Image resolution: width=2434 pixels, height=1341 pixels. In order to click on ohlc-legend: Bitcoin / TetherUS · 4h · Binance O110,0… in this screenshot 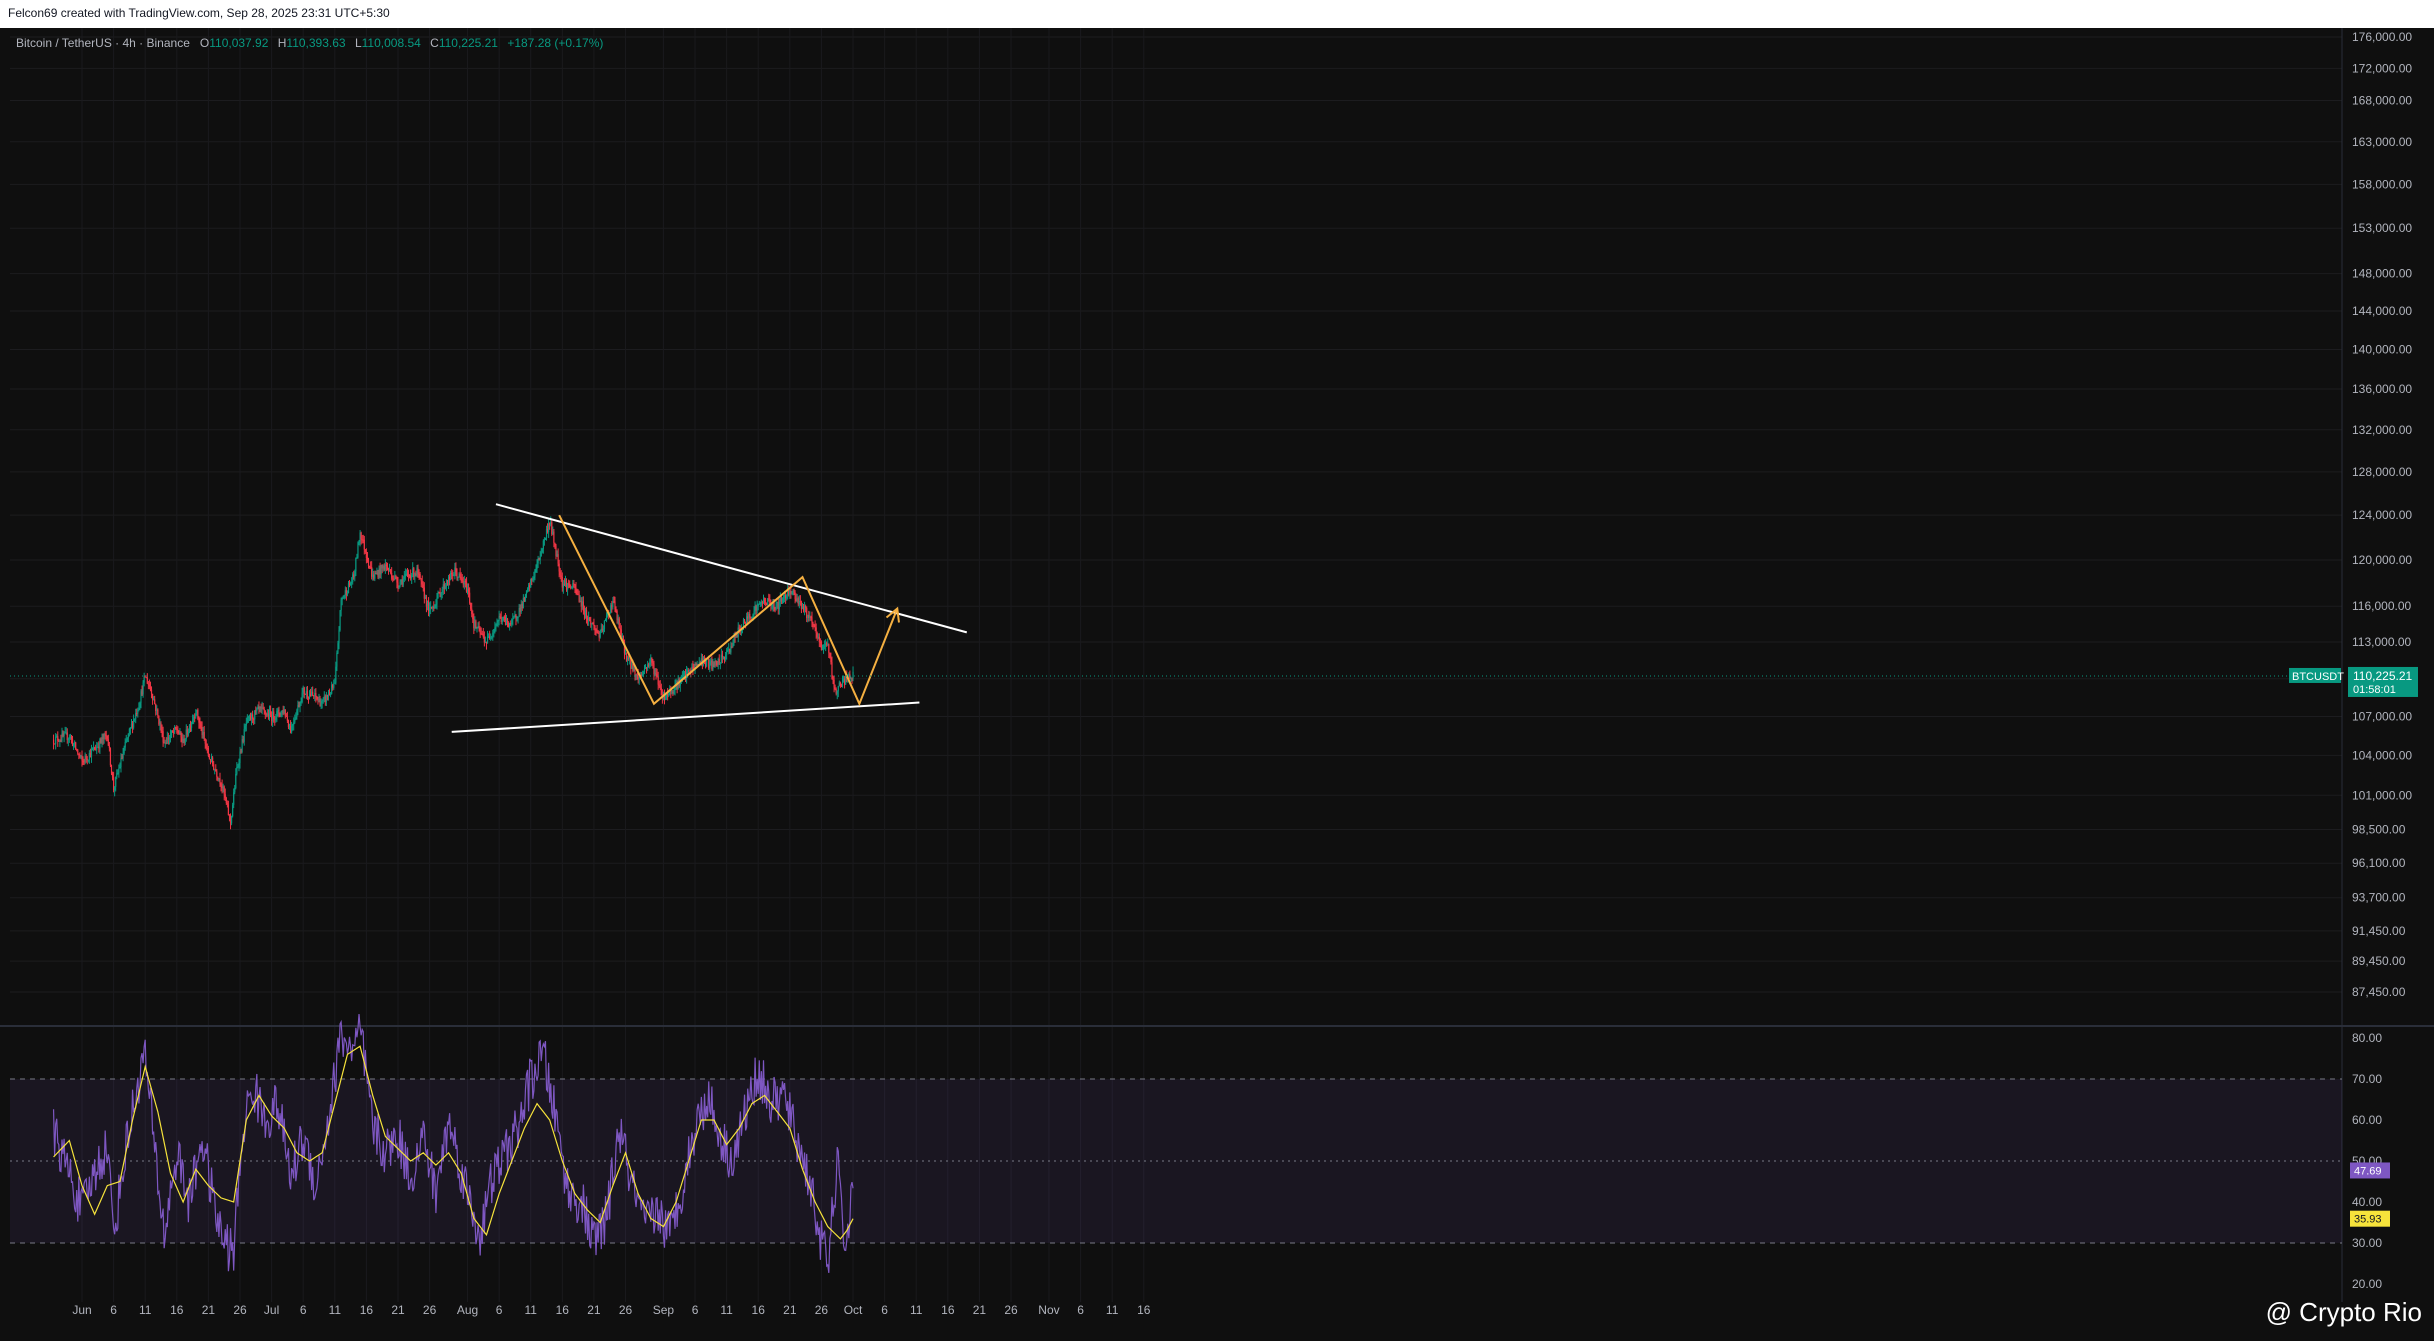, I will do `click(312, 43)`.